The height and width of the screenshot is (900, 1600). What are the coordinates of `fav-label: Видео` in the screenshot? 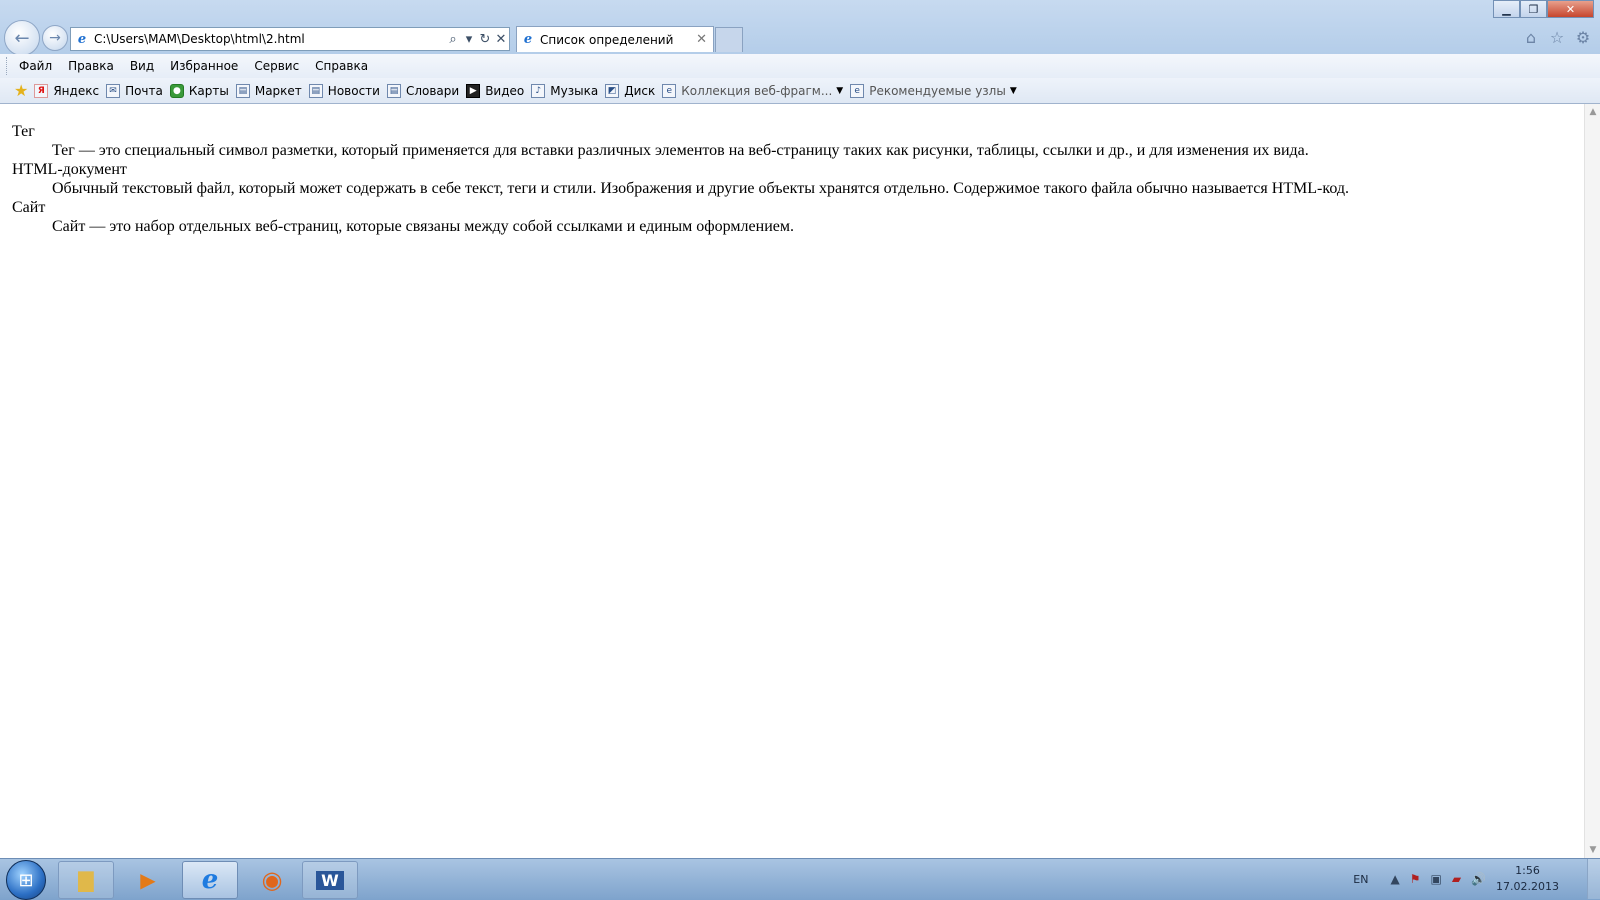 It's located at (505, 90).